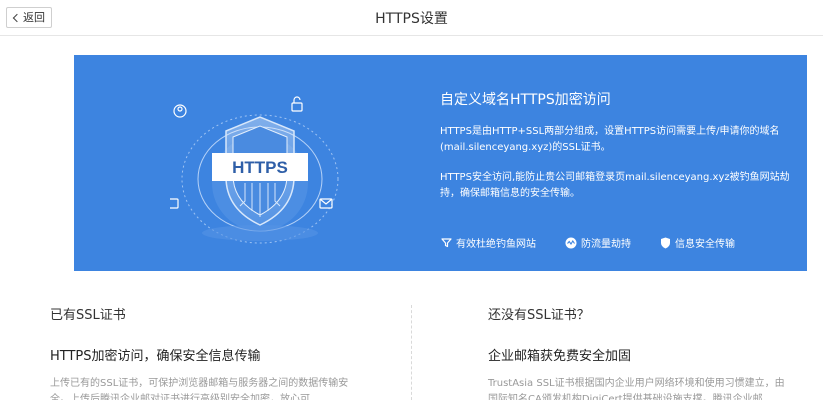 The image size is (823, 400). I want to click on section-heading: 已有SSL证书, so click(88, 315).